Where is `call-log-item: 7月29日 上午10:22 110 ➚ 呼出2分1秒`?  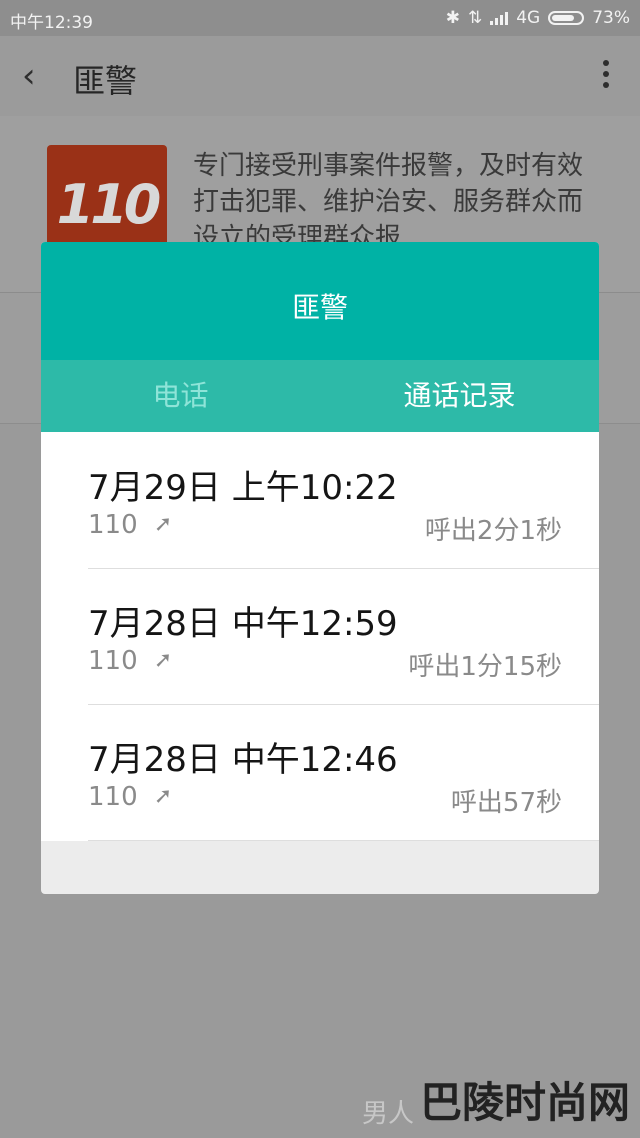 call-log-item: 7月29日 上午10:22 110 ➚ 呼出2分1秒 is located at coordinates (320, 500).